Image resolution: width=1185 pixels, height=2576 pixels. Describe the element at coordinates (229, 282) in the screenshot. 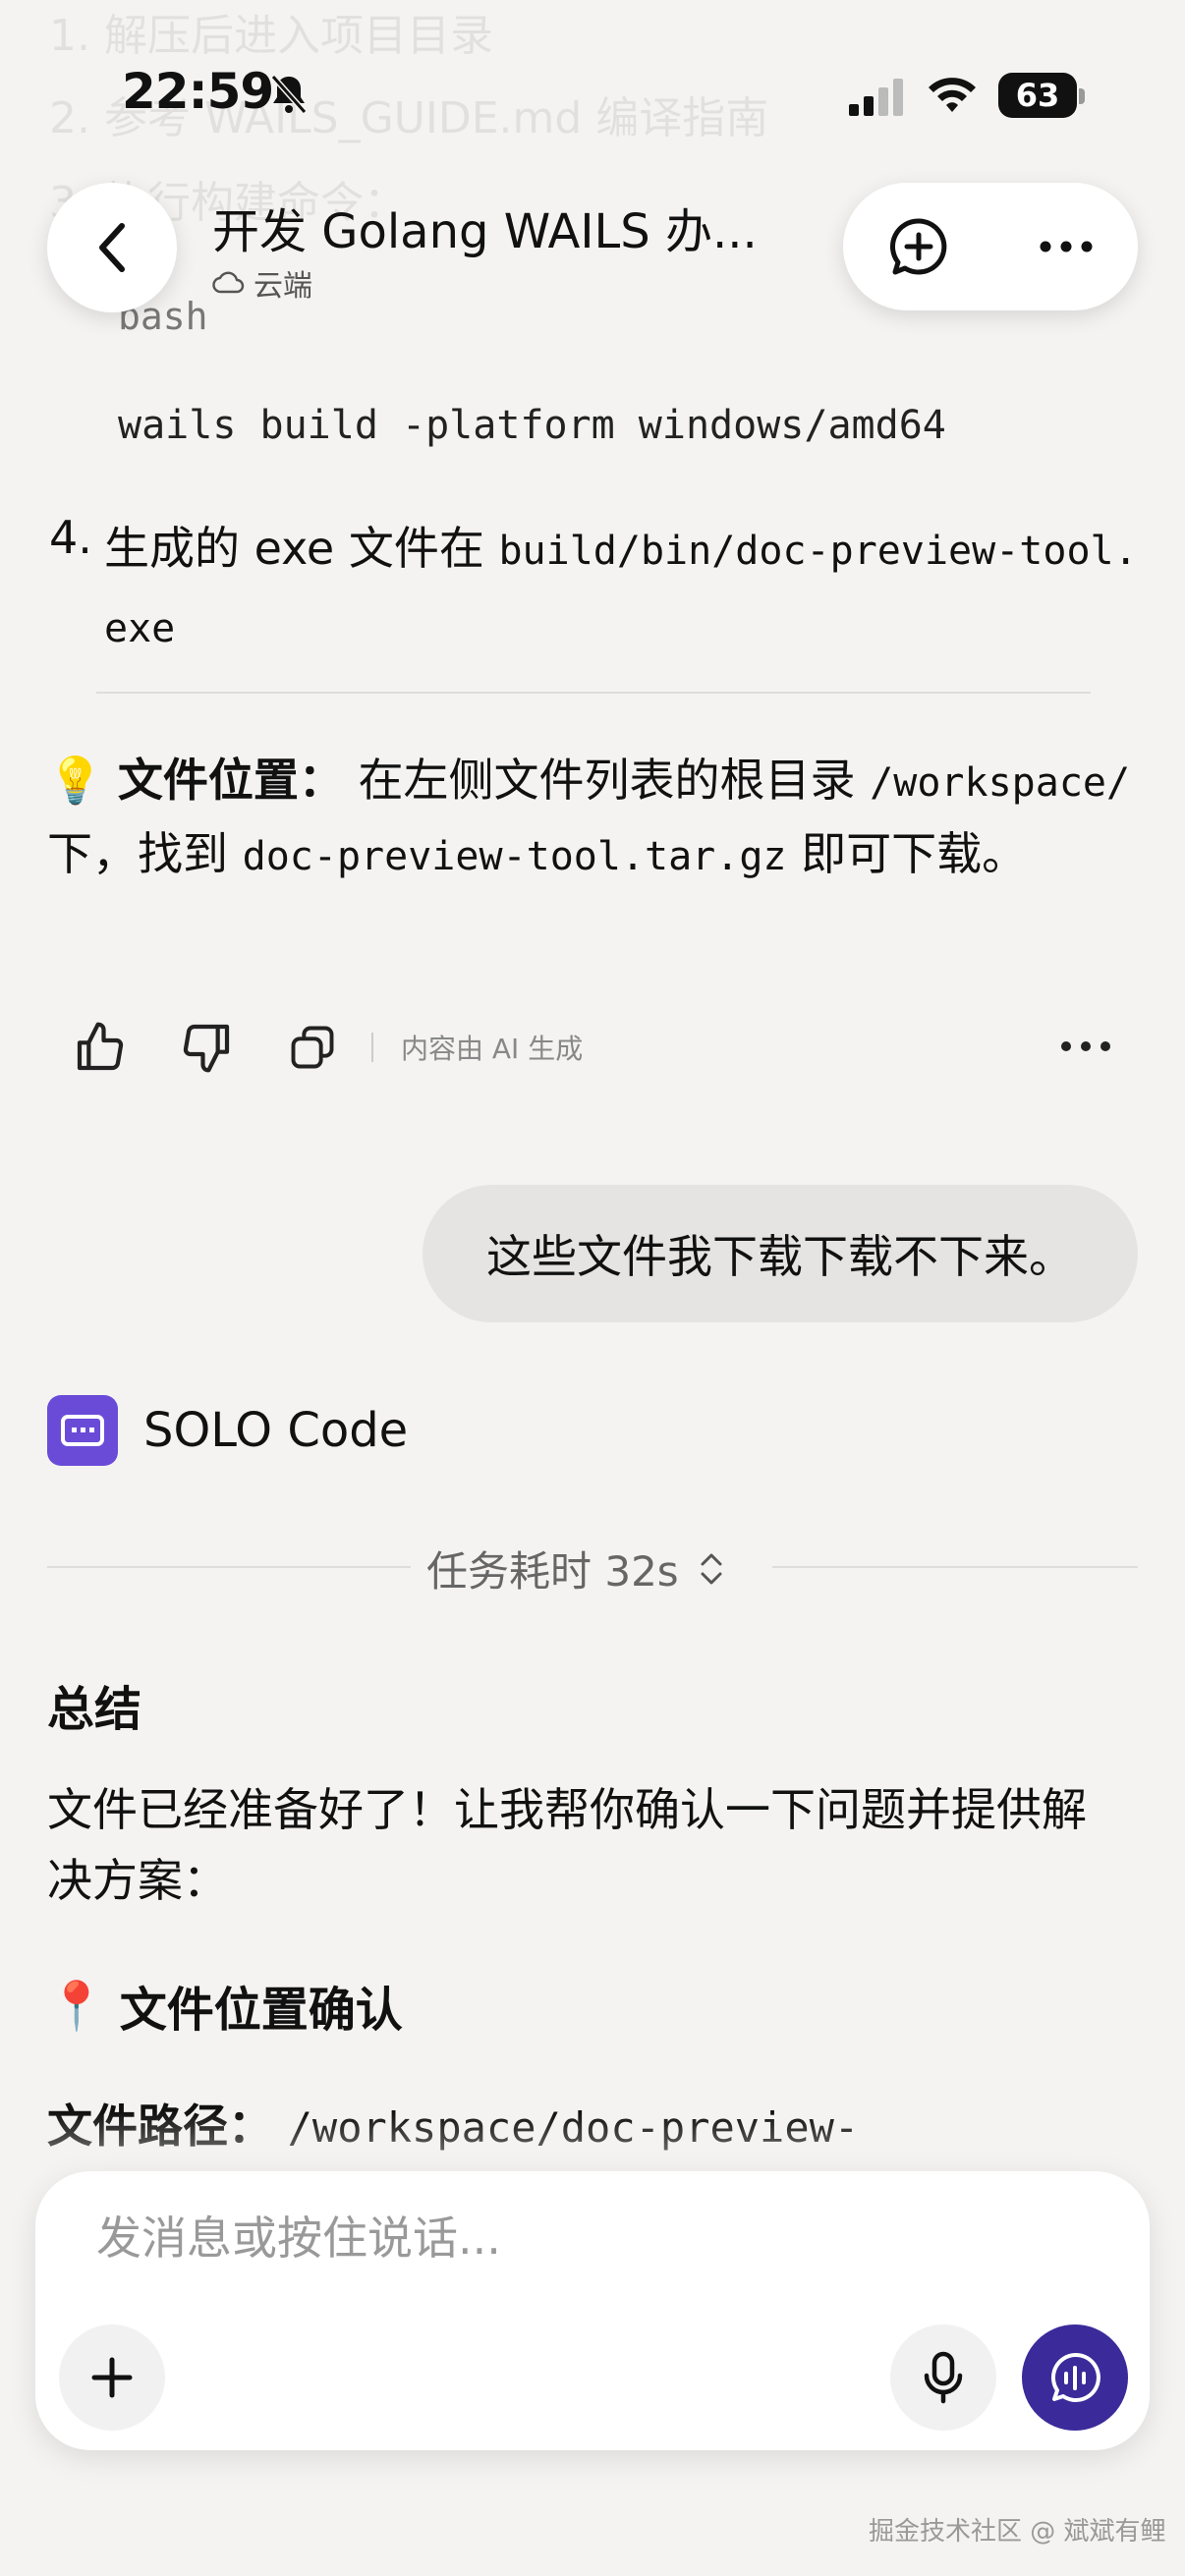

I see `cloud-icon` at that location.